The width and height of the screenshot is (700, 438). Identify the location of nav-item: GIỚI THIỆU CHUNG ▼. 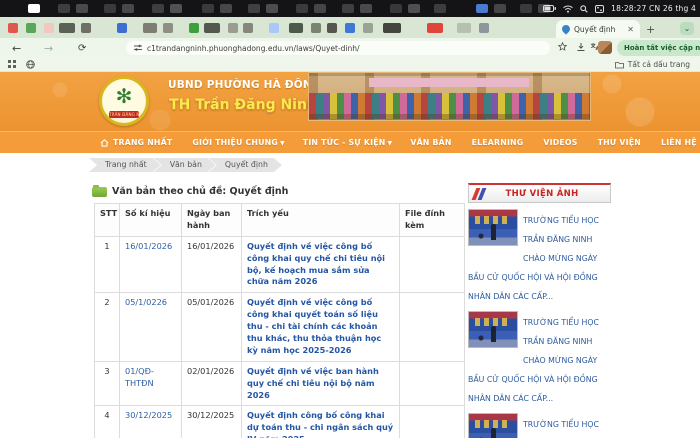
(238, 142).